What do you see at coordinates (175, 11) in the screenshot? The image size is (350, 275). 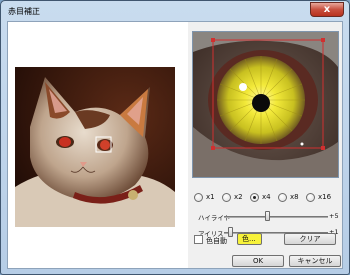 I see `title-bar: 赤目補正 x` at bounding box center [175, 11].